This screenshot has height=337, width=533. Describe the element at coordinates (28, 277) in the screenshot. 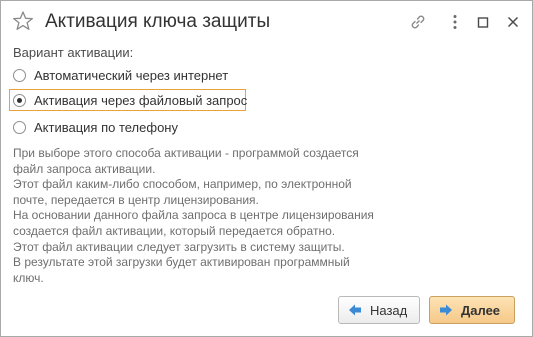

I see `description-line: ключ.` at that location.